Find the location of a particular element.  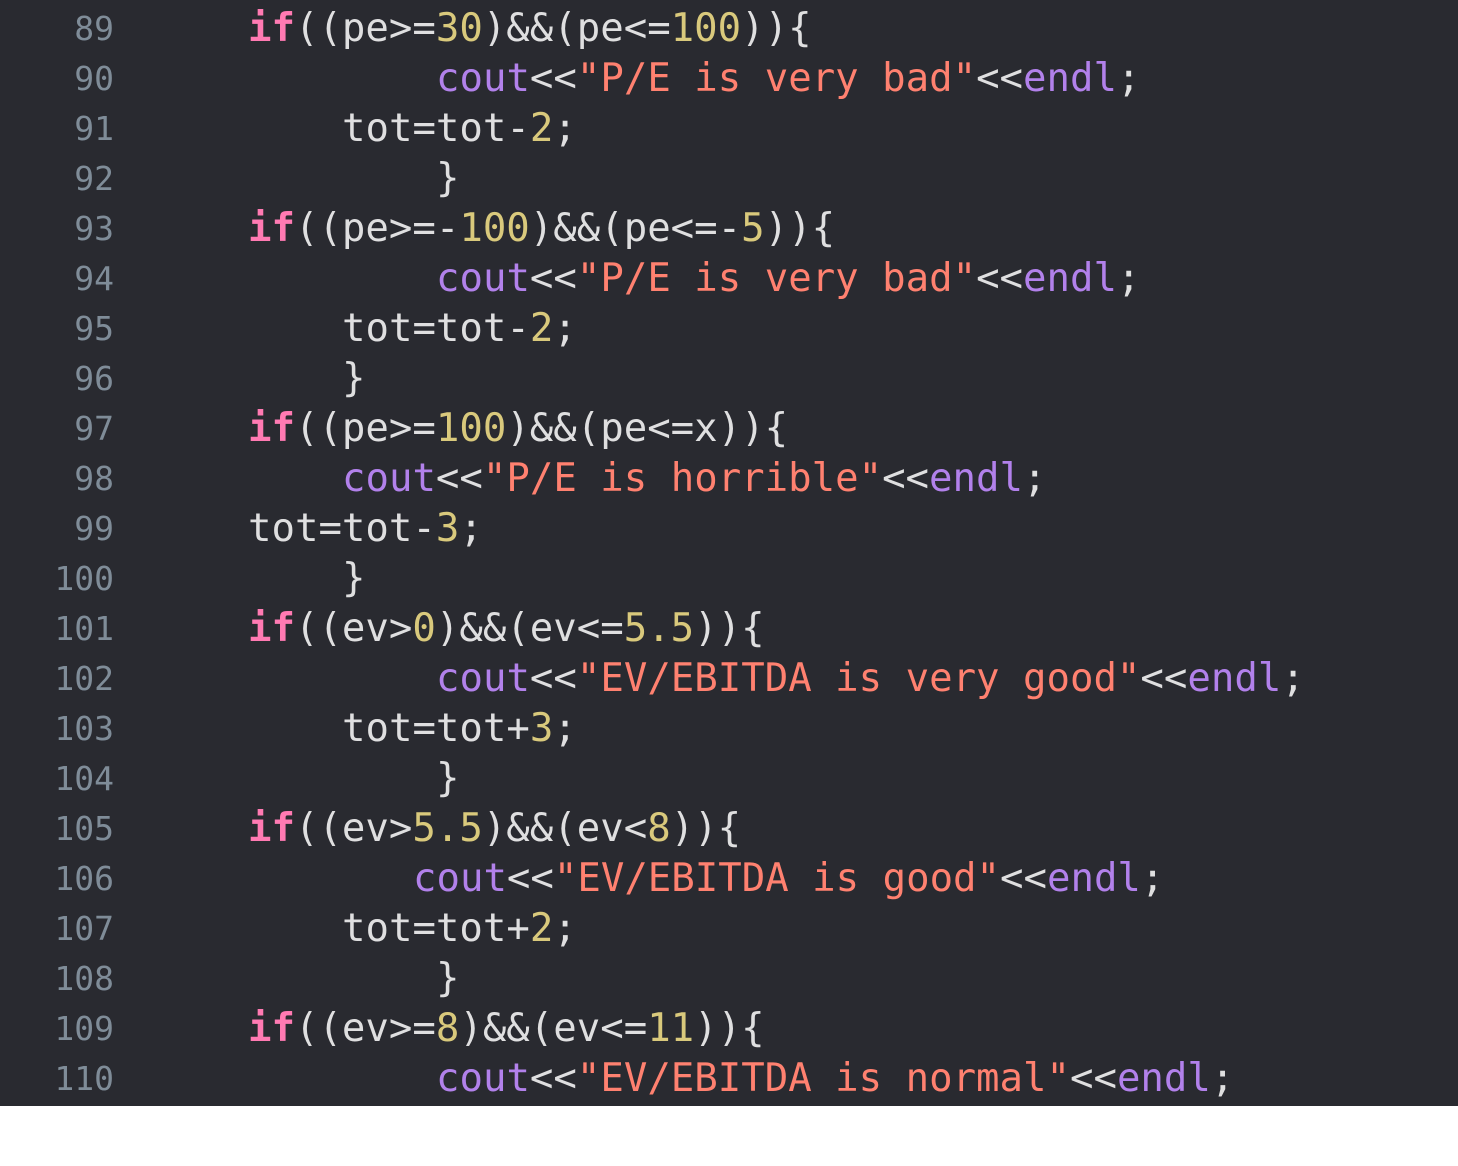

plain-token: ((ev>= is located at coordinates (365, 1028).